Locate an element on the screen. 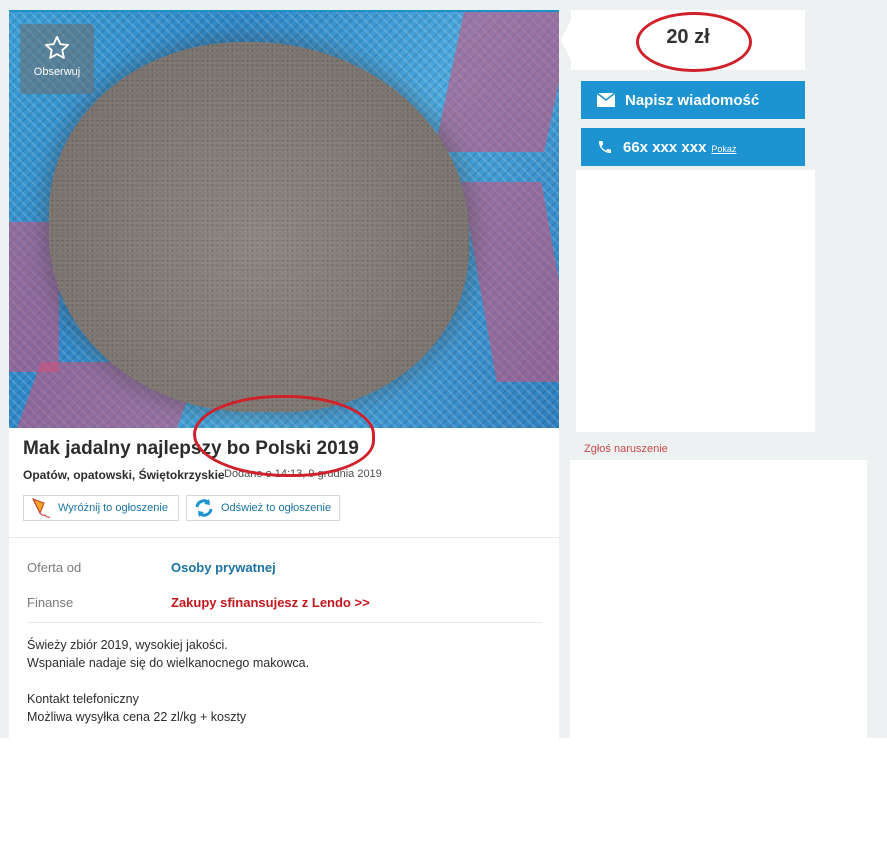 The height and width of the screenshot is (867, 887). observe-label: Obserwuj is located at coordinates (57, 72).